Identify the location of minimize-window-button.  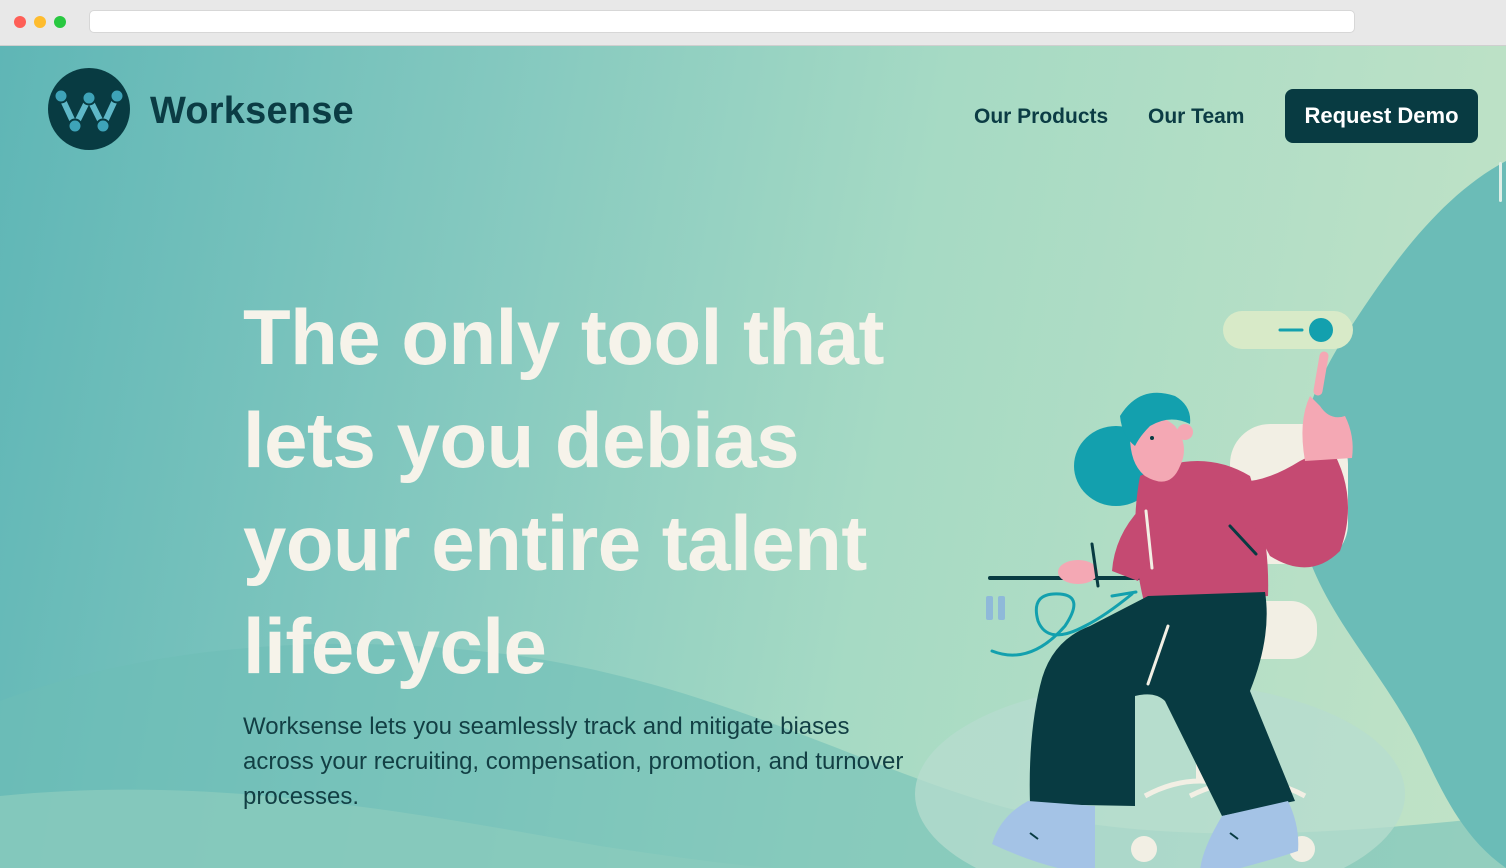
(40, 22).